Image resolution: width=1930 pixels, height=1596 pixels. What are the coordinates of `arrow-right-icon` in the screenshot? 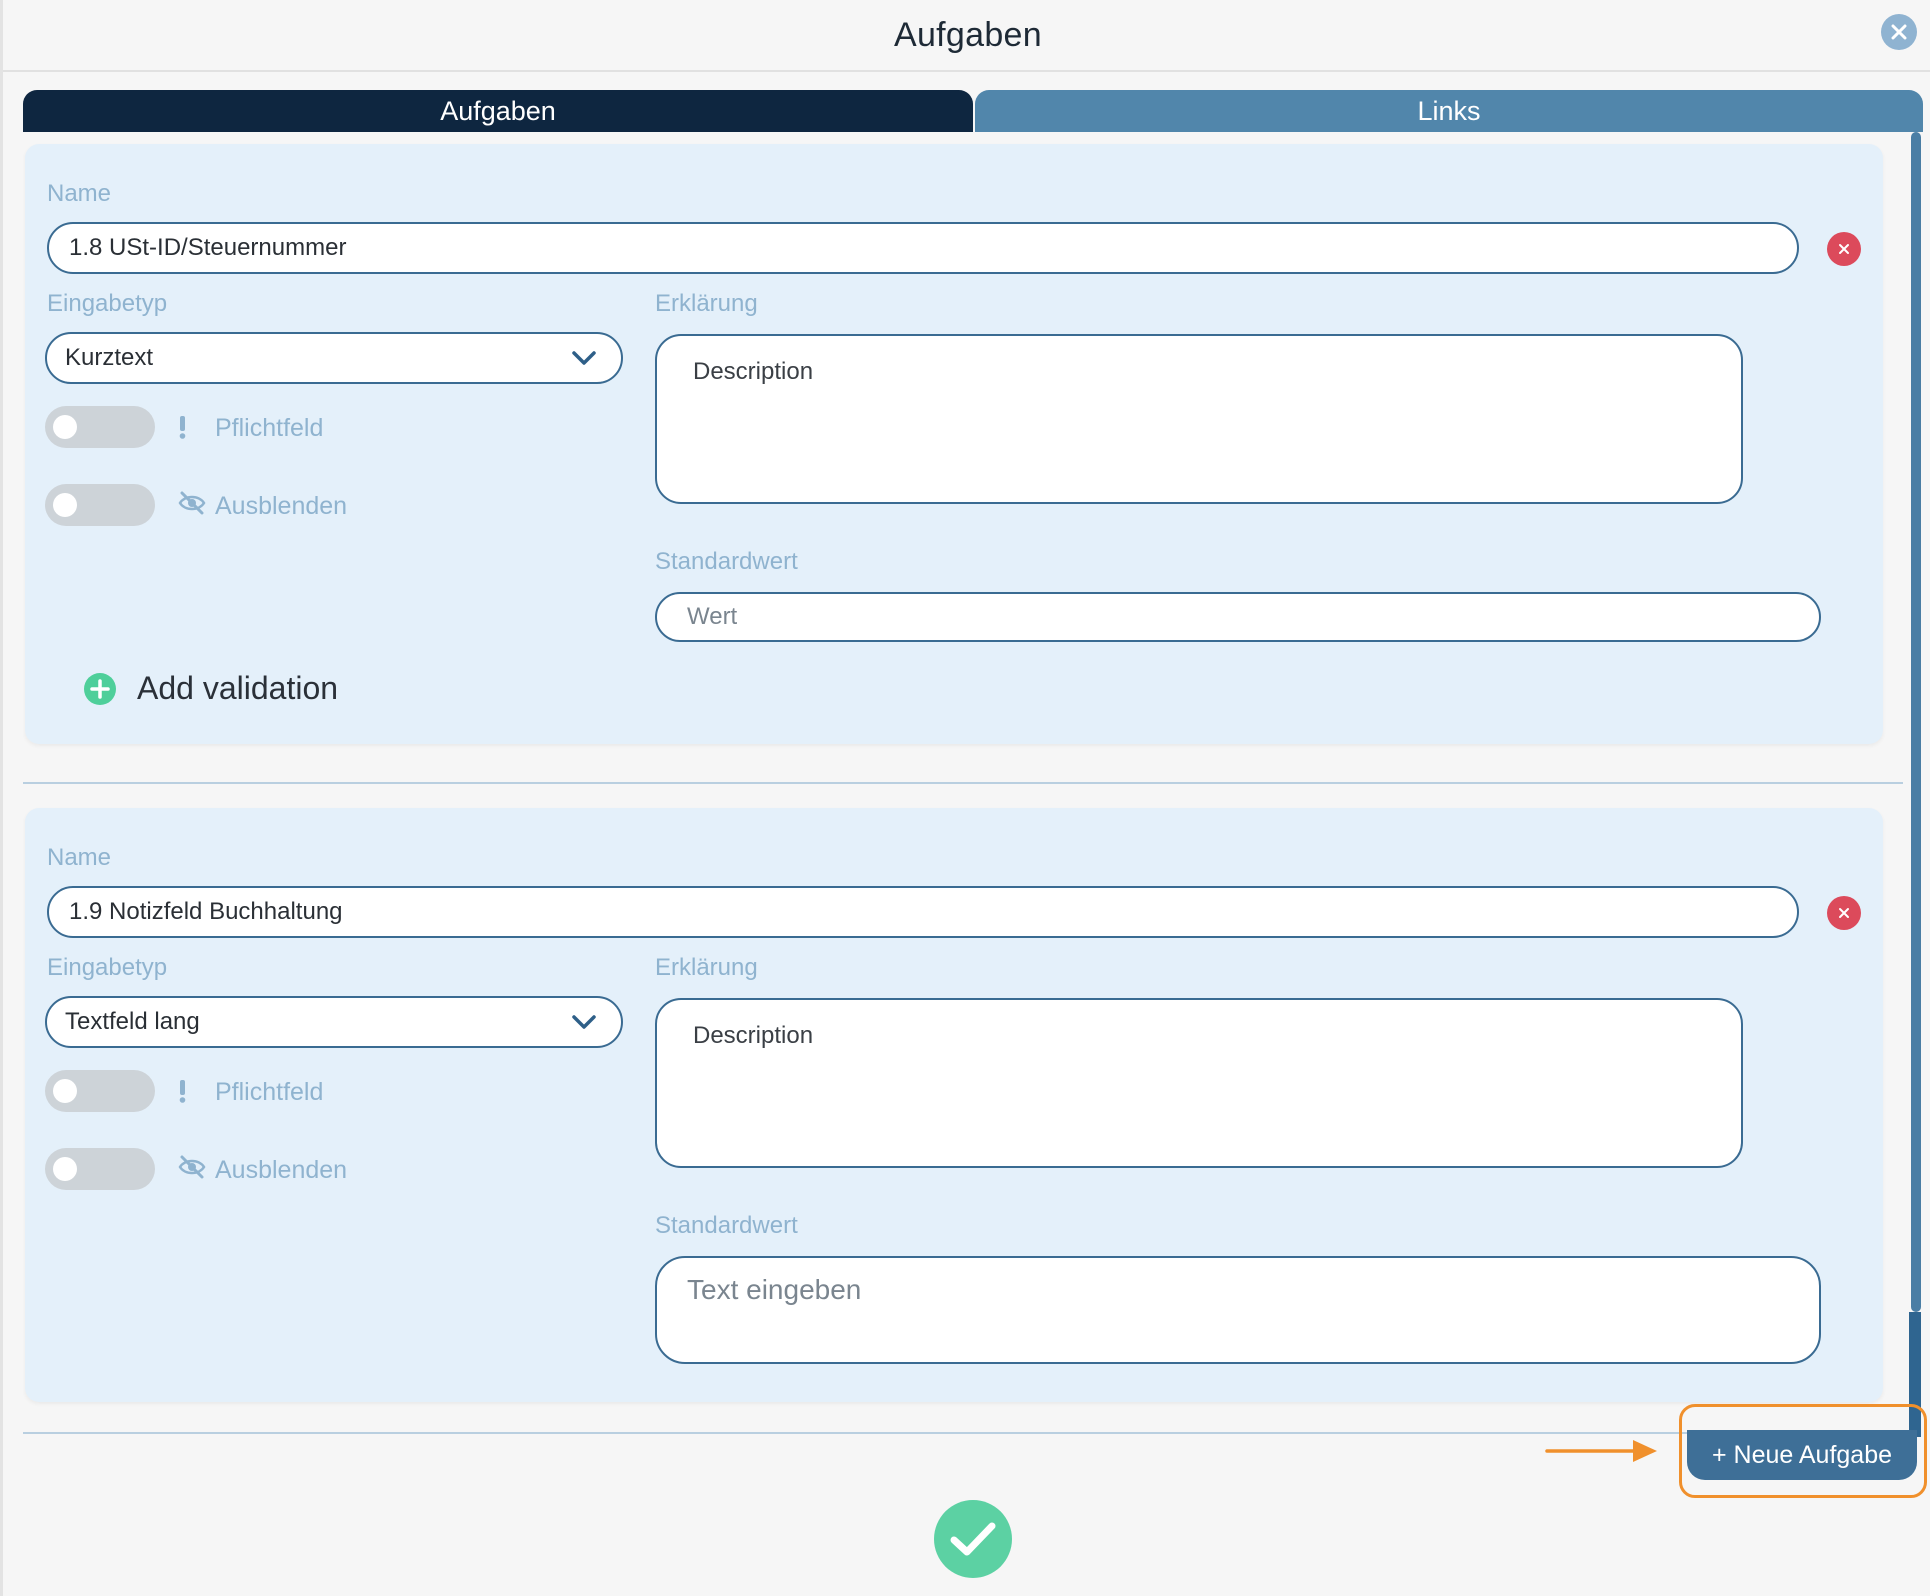 It's located at (1601, 1451).